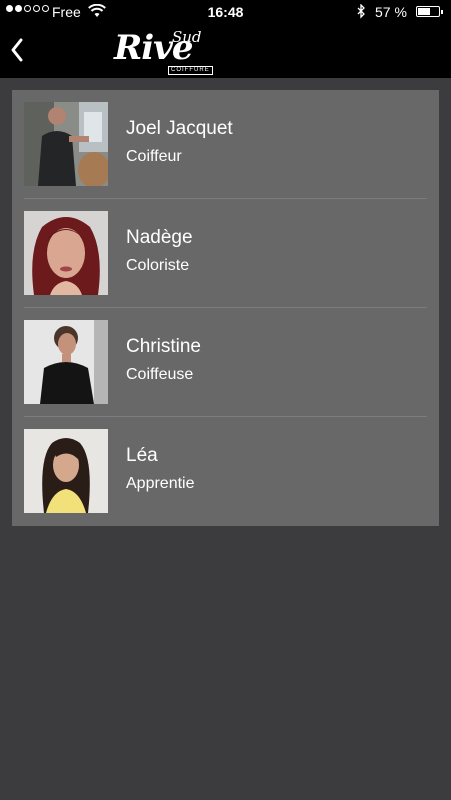  What do you see at coordinates (158, 265) in the screenshot?
I see `team-member-role: Coloriste` at bounding box center [158, 265].